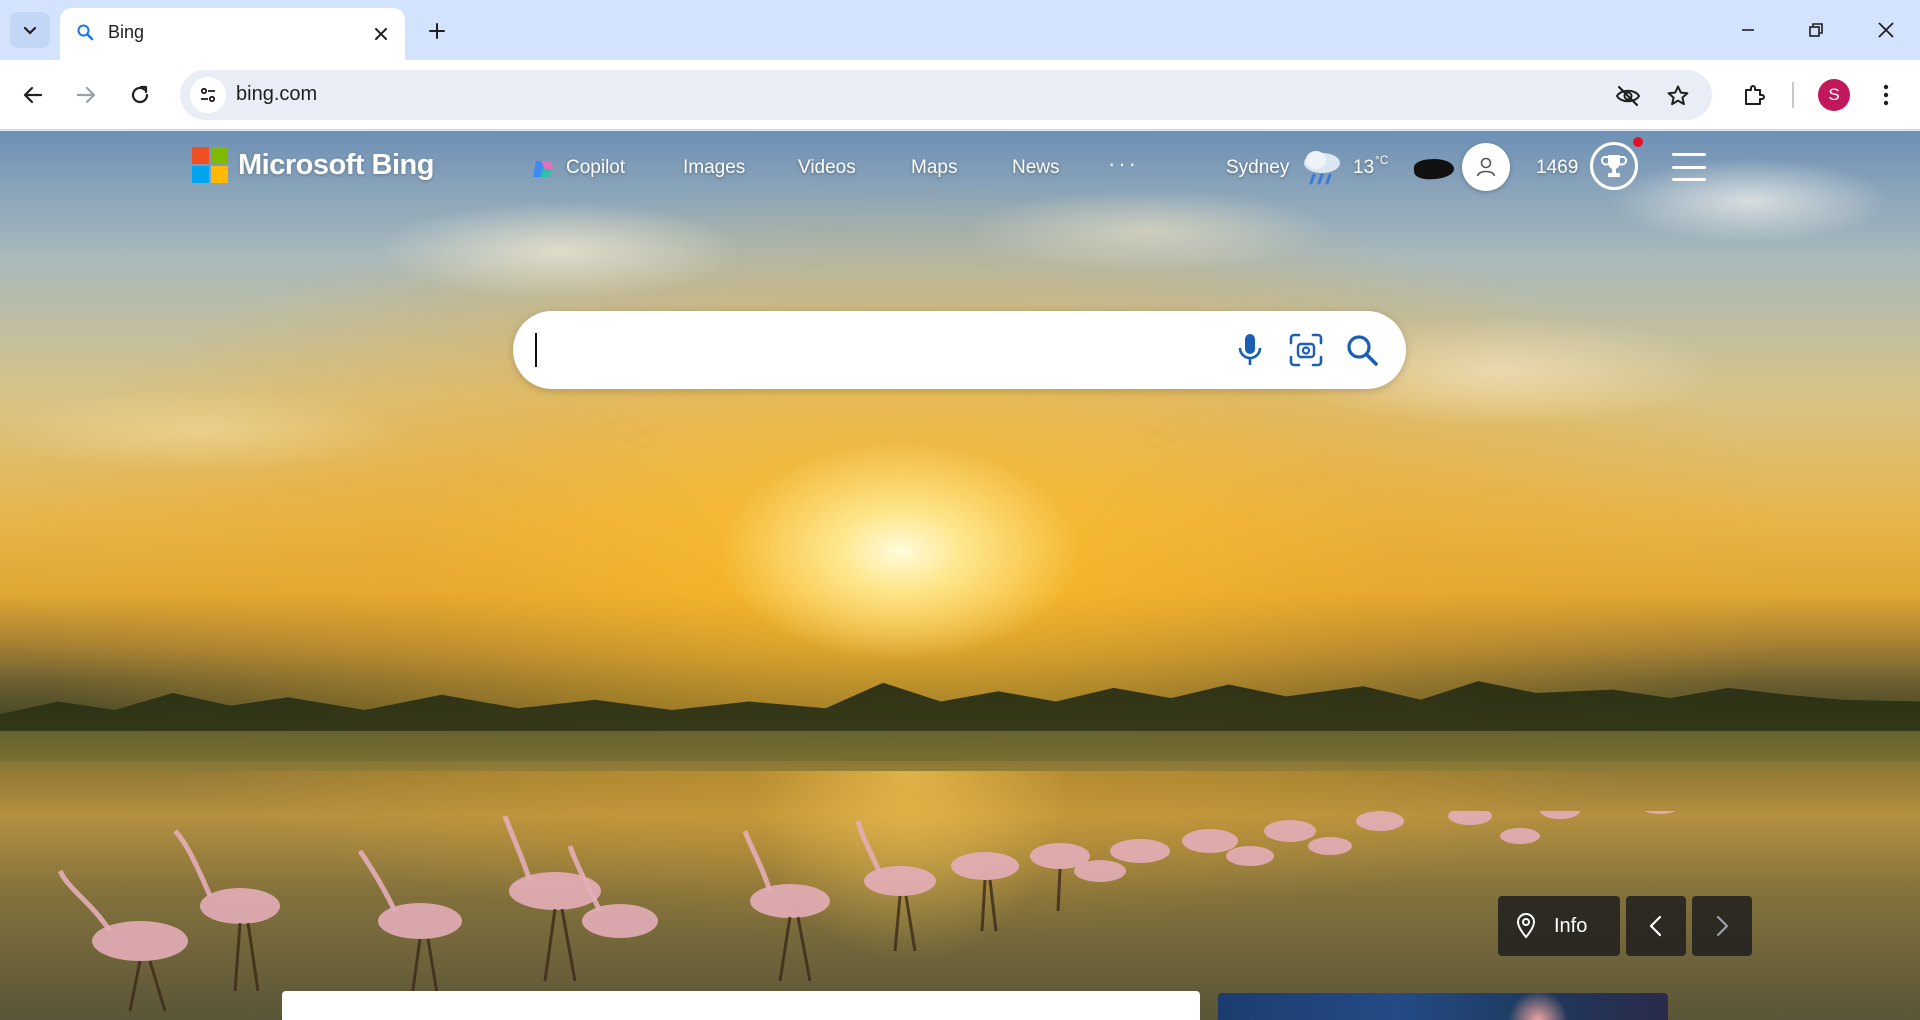 Image resolution: width=1920 pixels, height=1020 pixels. I want to click on profile-avatar: S, so click(1834, 95).